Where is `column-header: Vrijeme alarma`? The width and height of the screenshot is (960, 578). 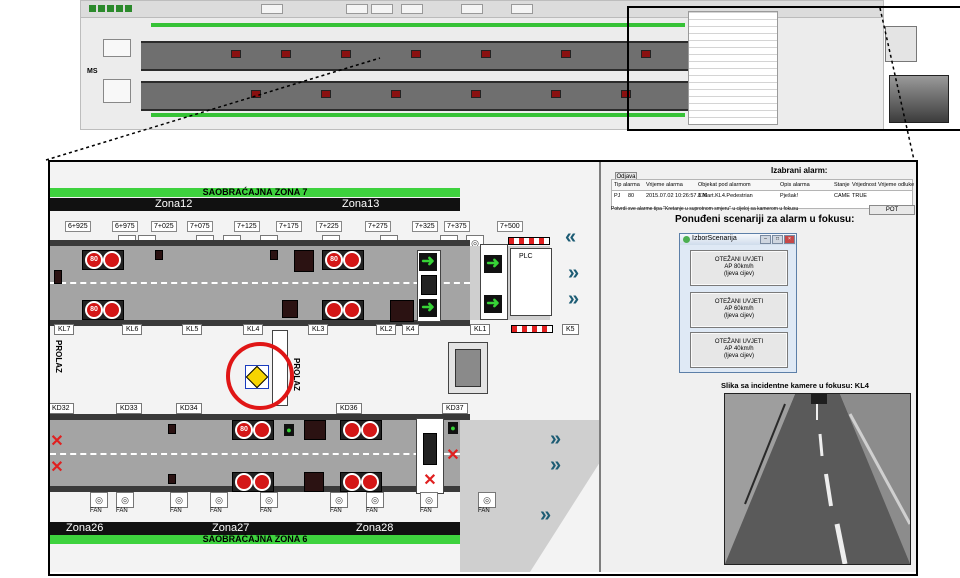
column-header: Vrijeme alarma is located at coordinates (664, 185).